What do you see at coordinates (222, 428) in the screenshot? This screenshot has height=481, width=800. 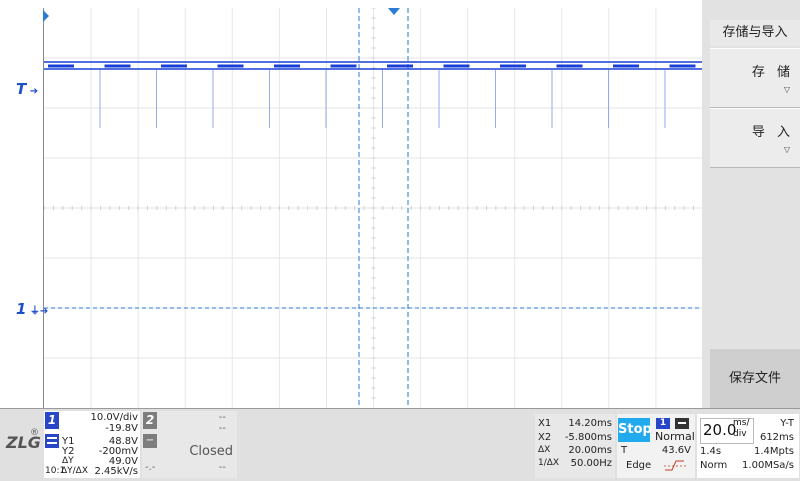 I see `ch2-offset: --` at bounding box center [222, 428].